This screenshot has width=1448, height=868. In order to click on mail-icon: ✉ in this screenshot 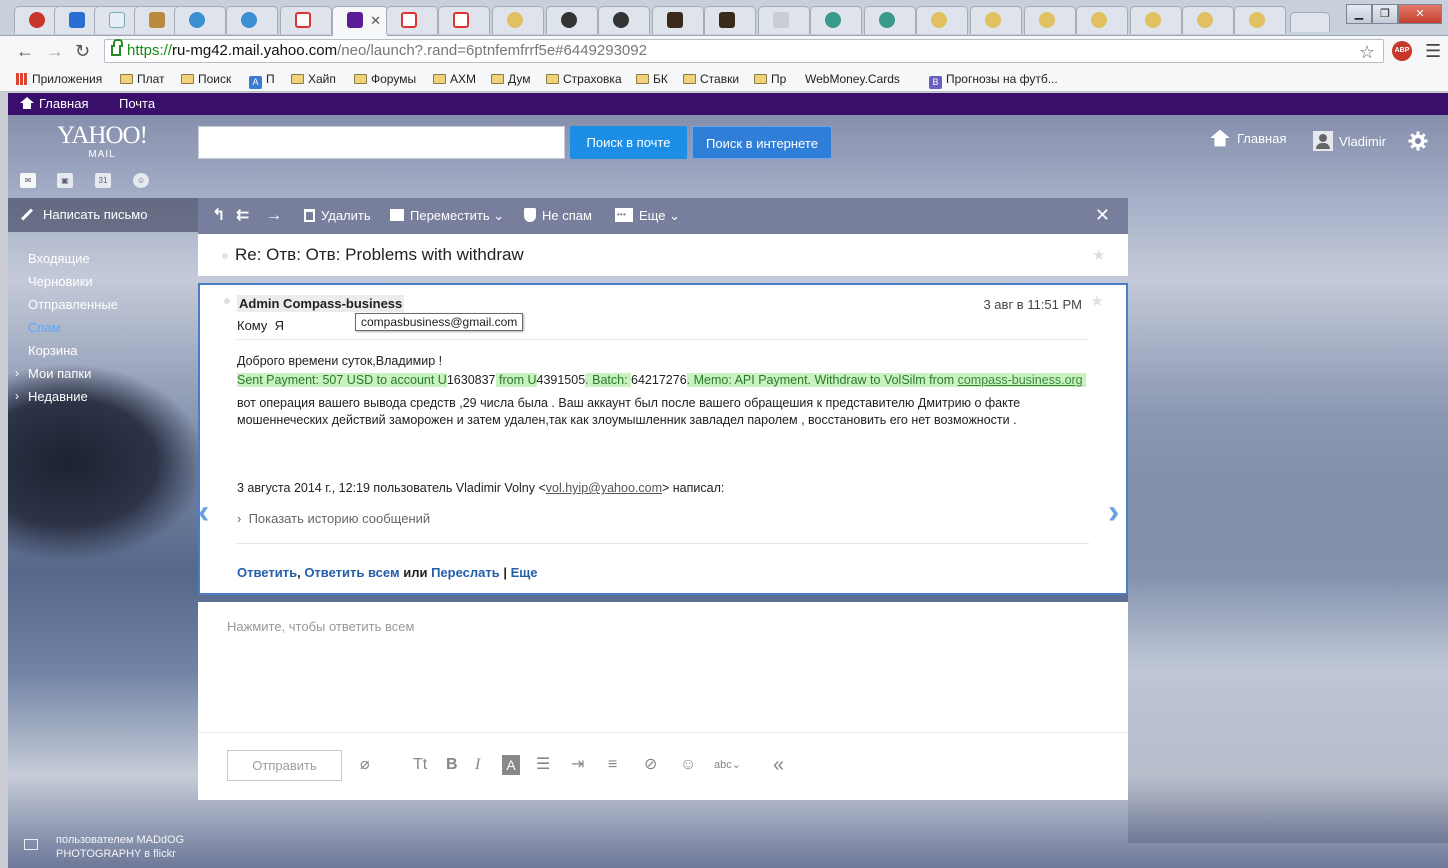, I will do `click(28, 180)`.